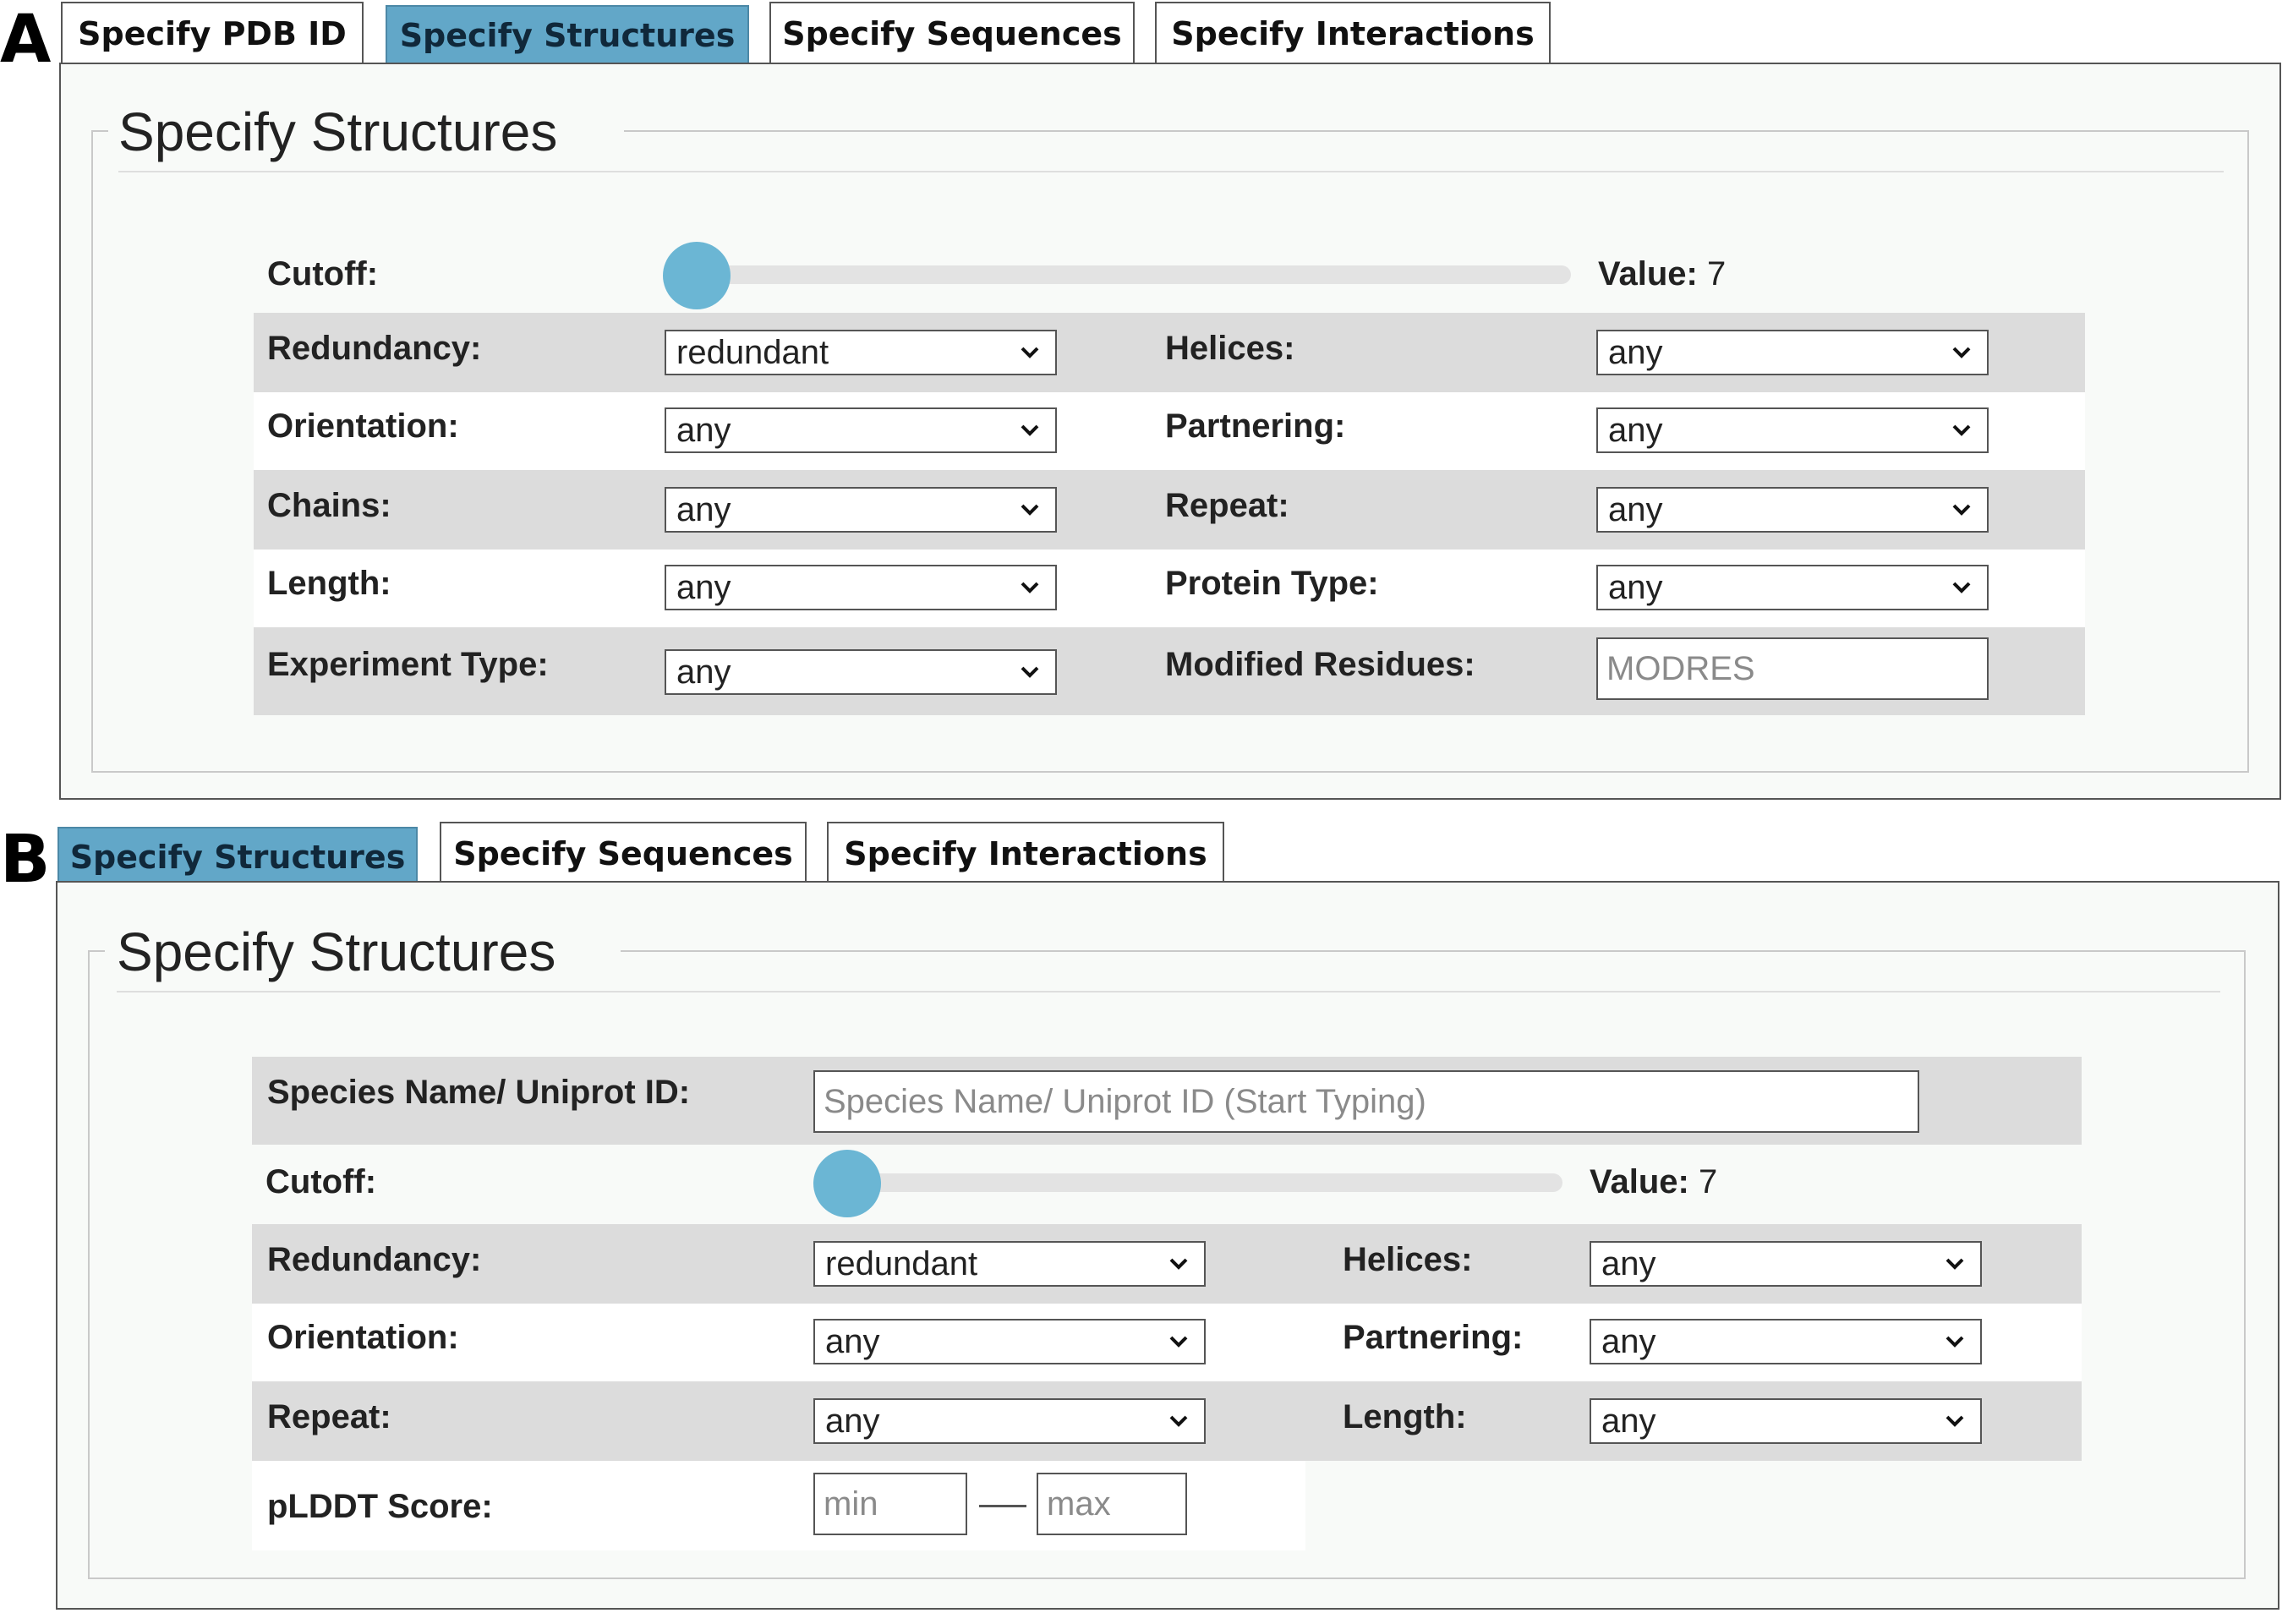  I want to click on species-input: Species Name/ Uniprot ID (Start Typing), so click(1366, 1101).